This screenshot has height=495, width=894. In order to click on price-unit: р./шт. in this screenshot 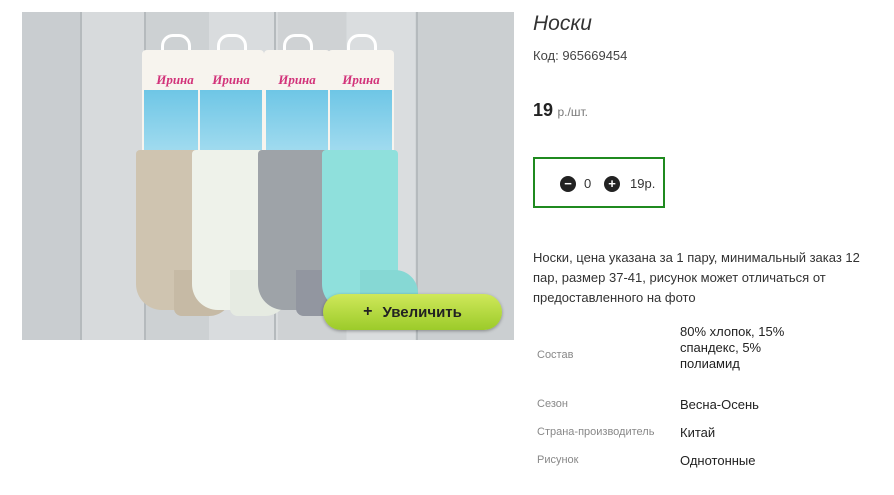, I will do `click(572, 112)`.